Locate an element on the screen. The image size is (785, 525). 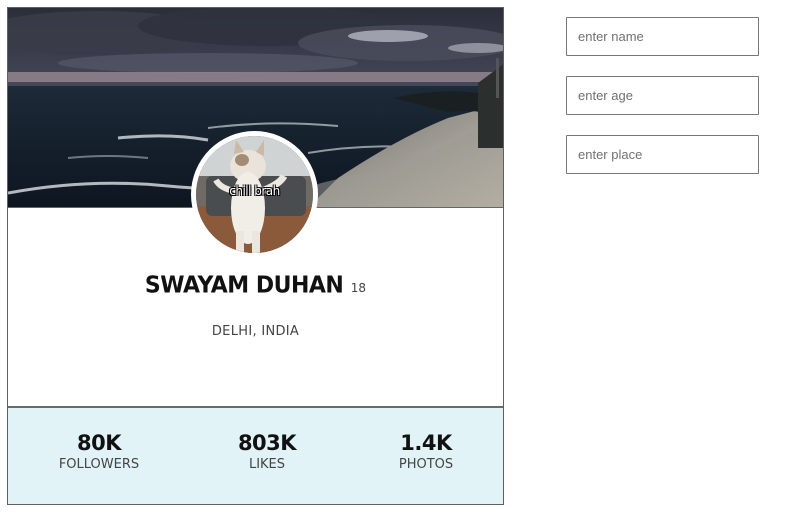
avatar: chill brah is located at coordinates (254, 194).